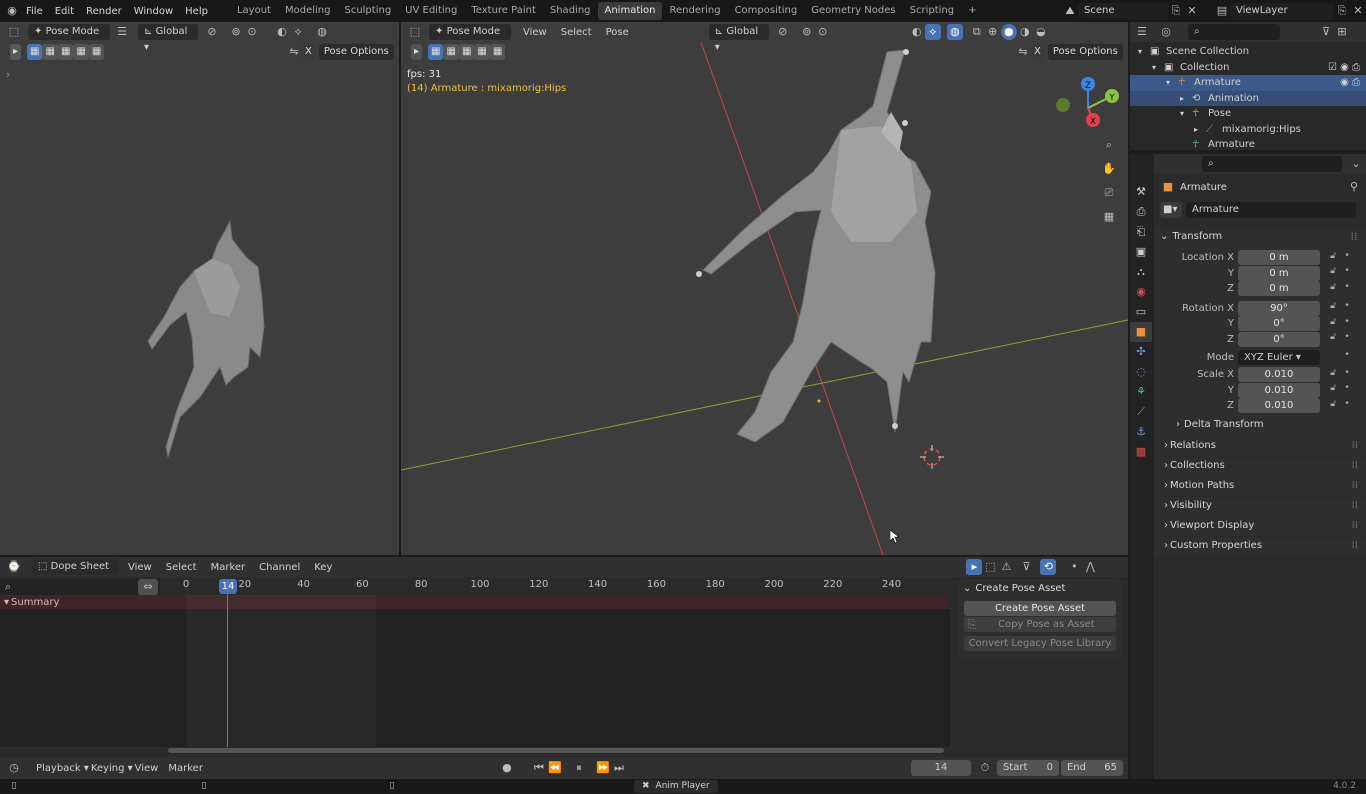  I want to click on display-mode-icon: ◎, so click(1166, 32).